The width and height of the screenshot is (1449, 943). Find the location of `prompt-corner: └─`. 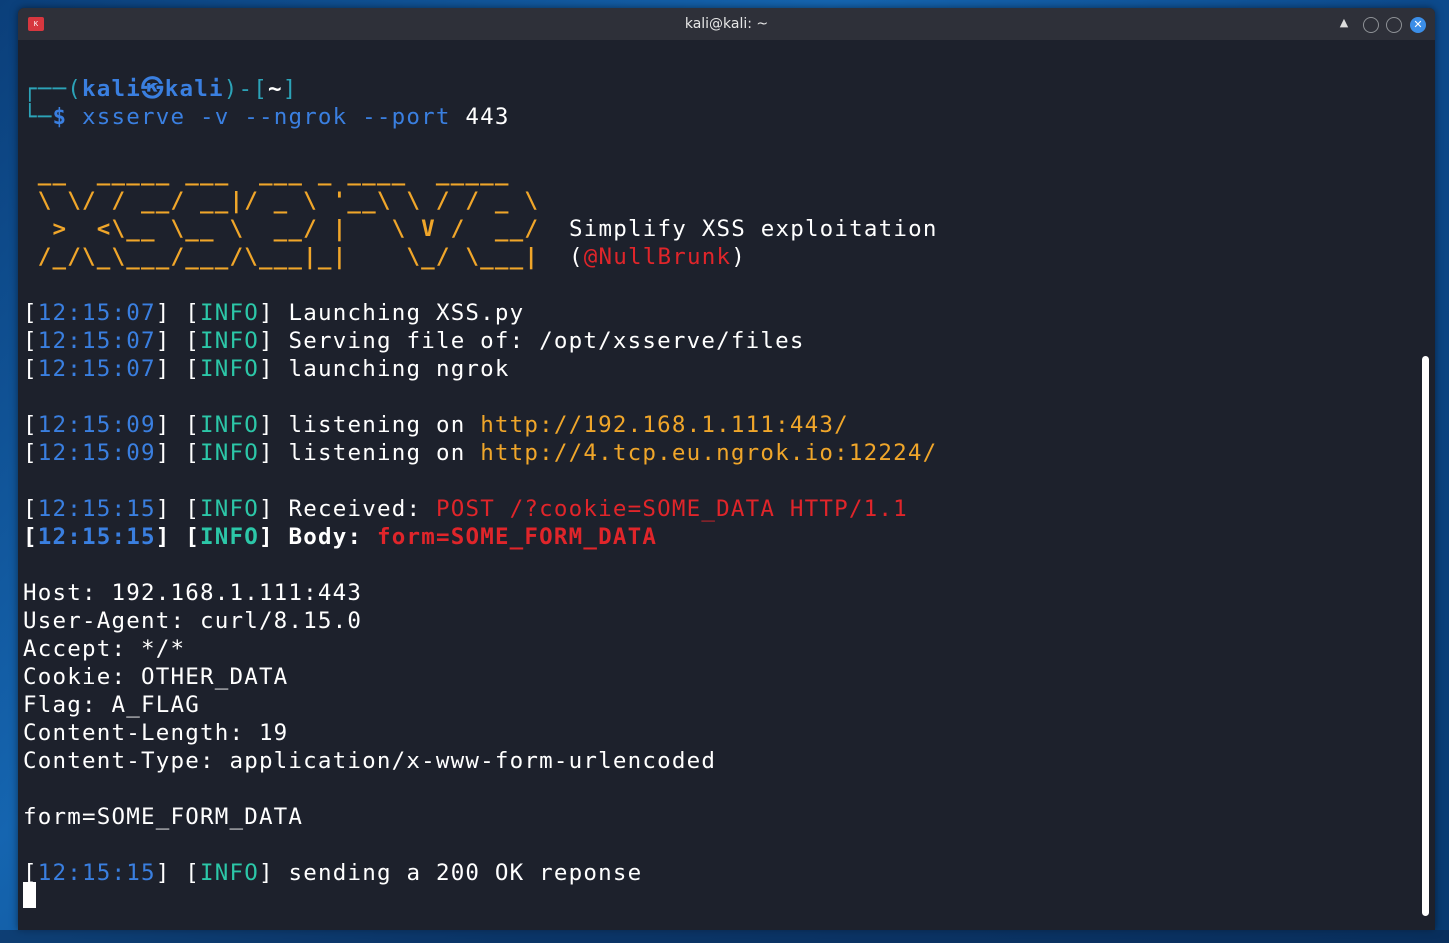

prompt-corner: └─ is located at coordinates (38, 117).